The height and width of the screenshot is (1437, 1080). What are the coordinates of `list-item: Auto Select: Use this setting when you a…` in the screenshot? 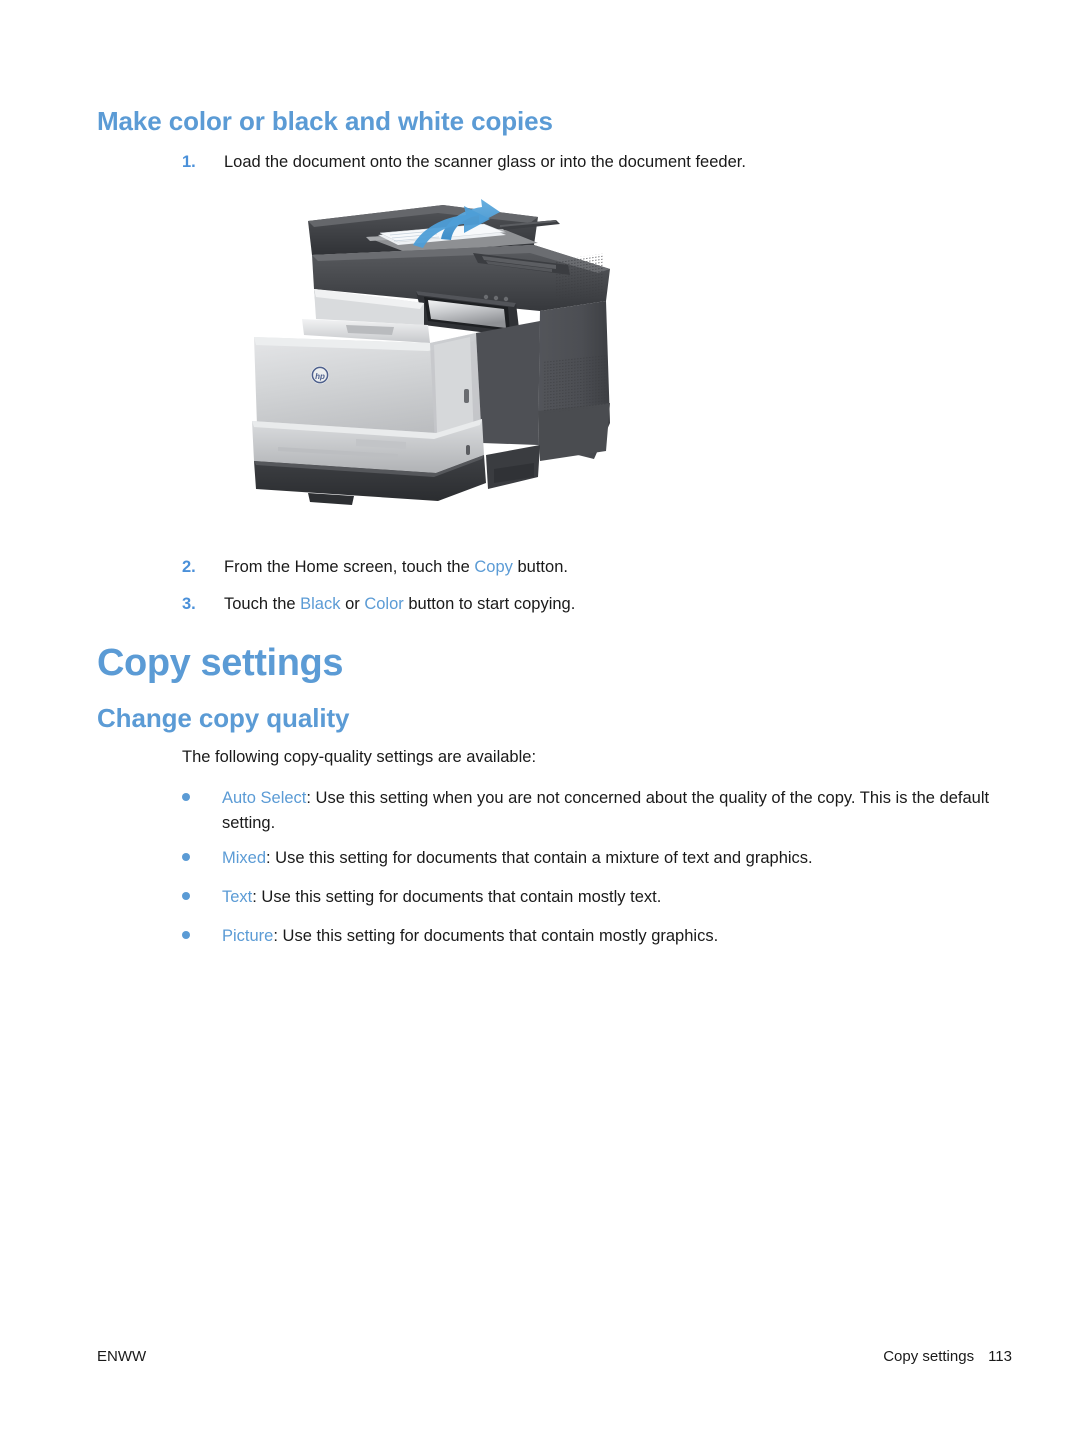 It's located at (596, 811).